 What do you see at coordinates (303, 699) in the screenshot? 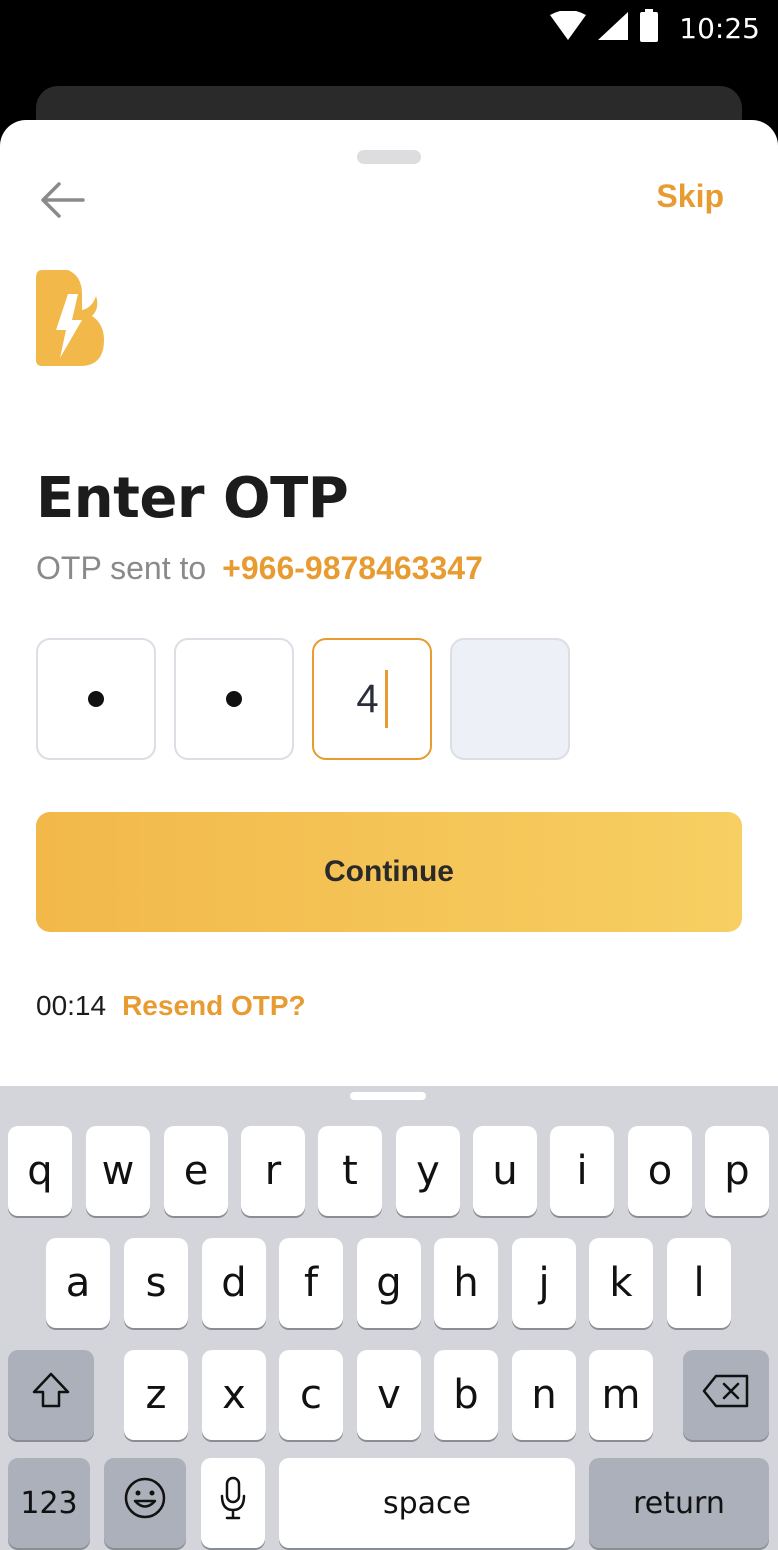
I see `otp-input-group: 4` at bounding box center [303, 699].